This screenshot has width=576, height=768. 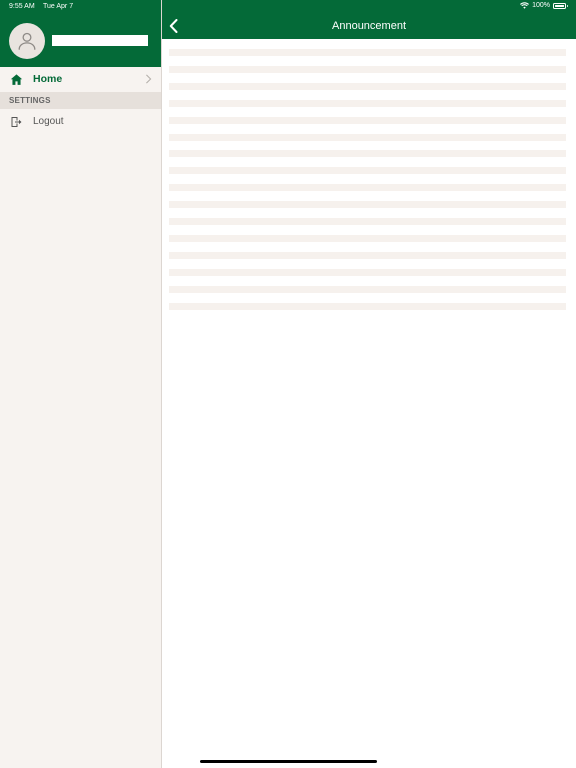 What do you see at coordinates (525, 5) in the screenshot?
I see `wifi-icon` at bounding box center [525, 5].